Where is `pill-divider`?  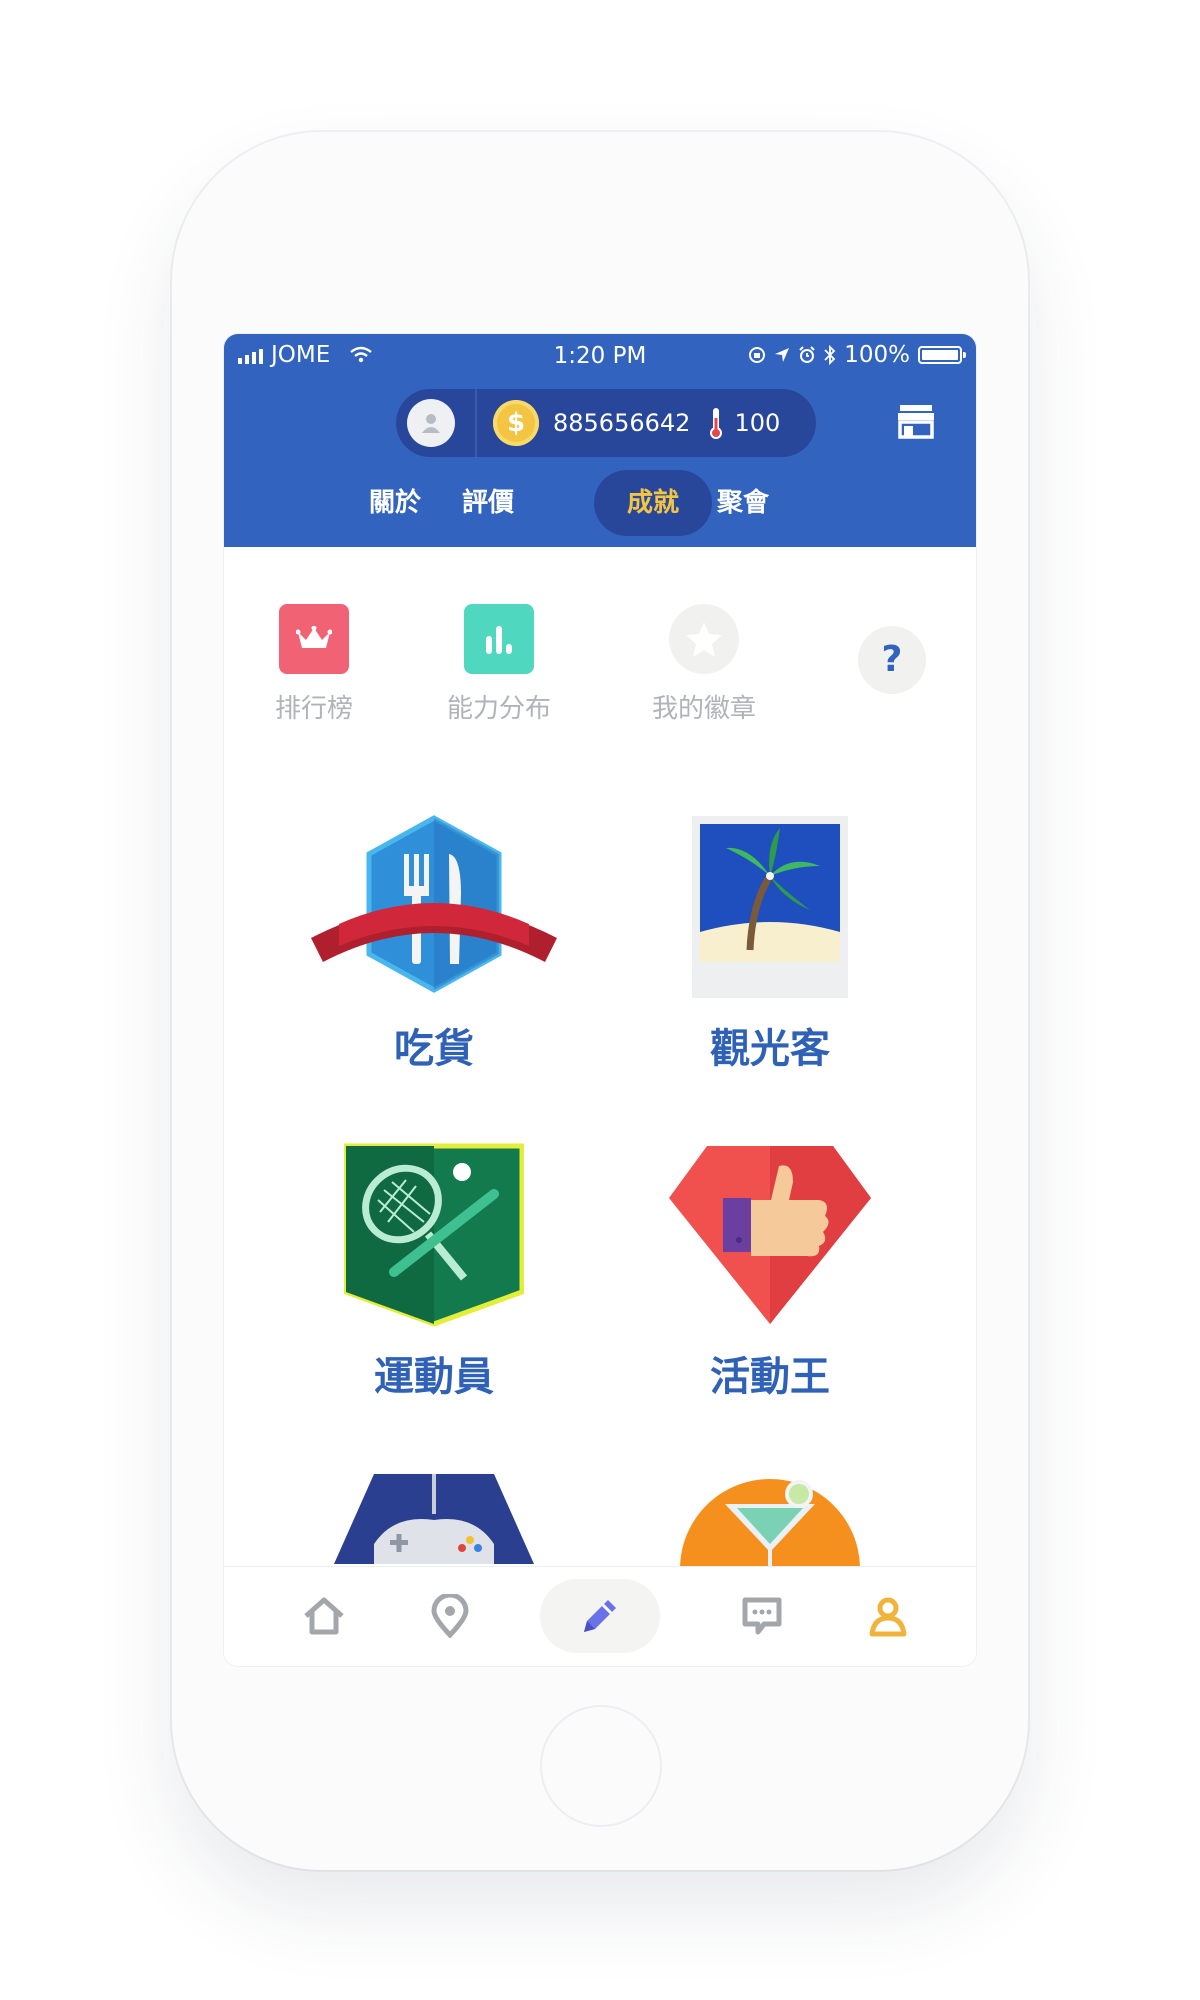
pill-divider is located at coordinates (476, 423).